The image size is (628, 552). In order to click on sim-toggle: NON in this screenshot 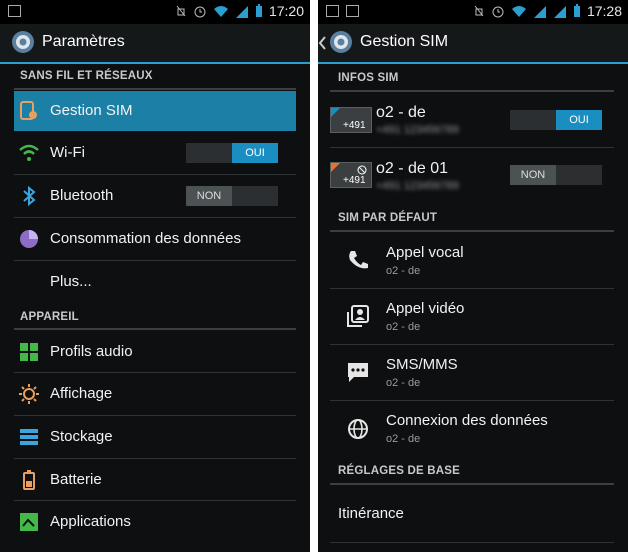, I will do `click(556, 175)`.